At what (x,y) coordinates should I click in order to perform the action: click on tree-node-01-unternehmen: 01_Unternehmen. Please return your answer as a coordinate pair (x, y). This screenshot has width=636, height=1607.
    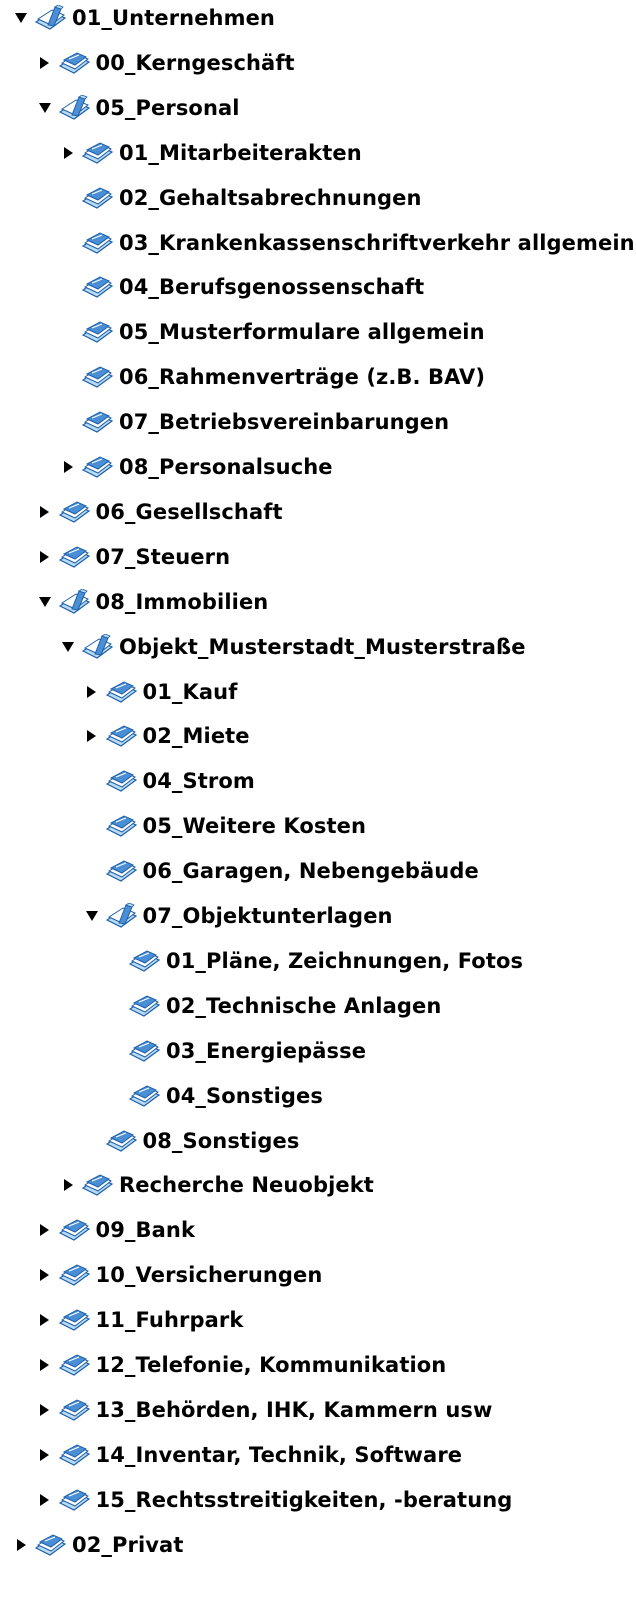
    Looking at the image, I should click on (142, 20).